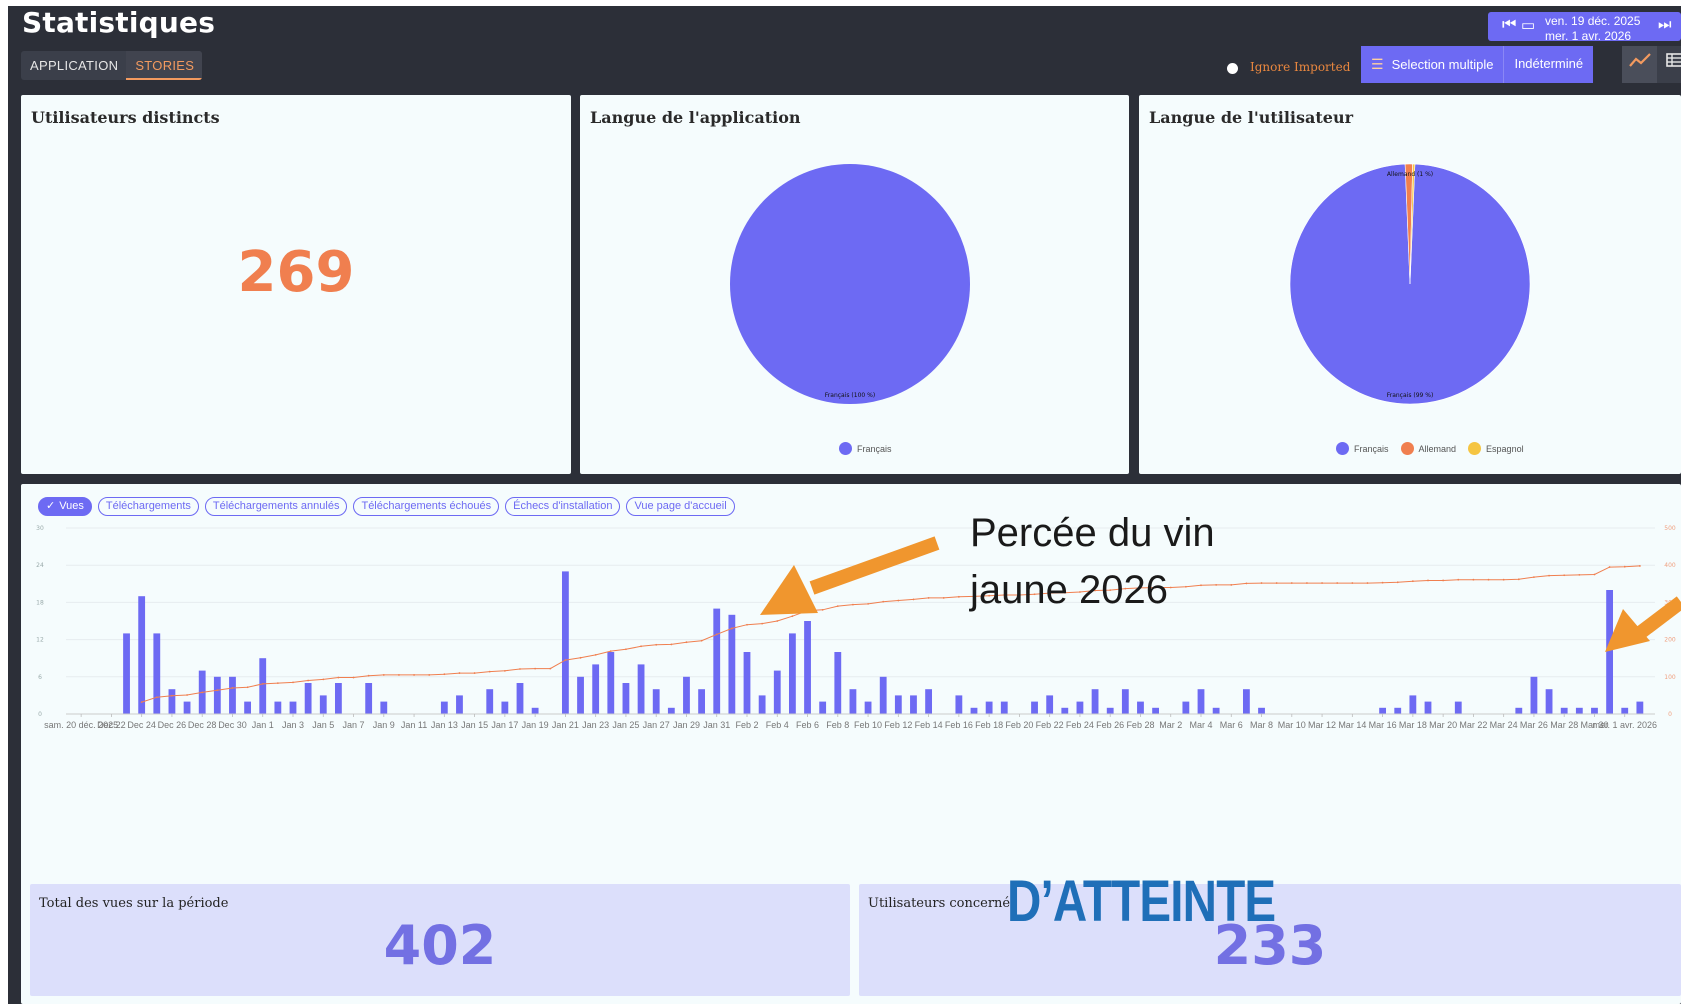 Image resolution: width=1681 pixels, height=1004 pixels. Describe the element at coordinates (440, 945) in the screenshot. I see `total-views-value: 402` at that location.